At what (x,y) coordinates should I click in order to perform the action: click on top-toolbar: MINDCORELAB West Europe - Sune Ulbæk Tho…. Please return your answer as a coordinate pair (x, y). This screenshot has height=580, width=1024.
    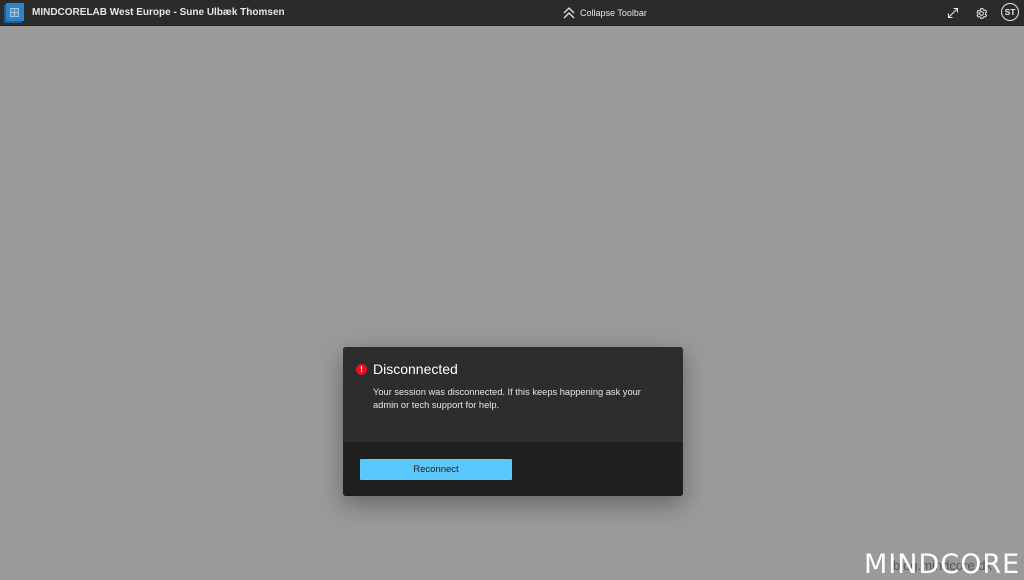
    Looking at the image, I should click on (512, 13).